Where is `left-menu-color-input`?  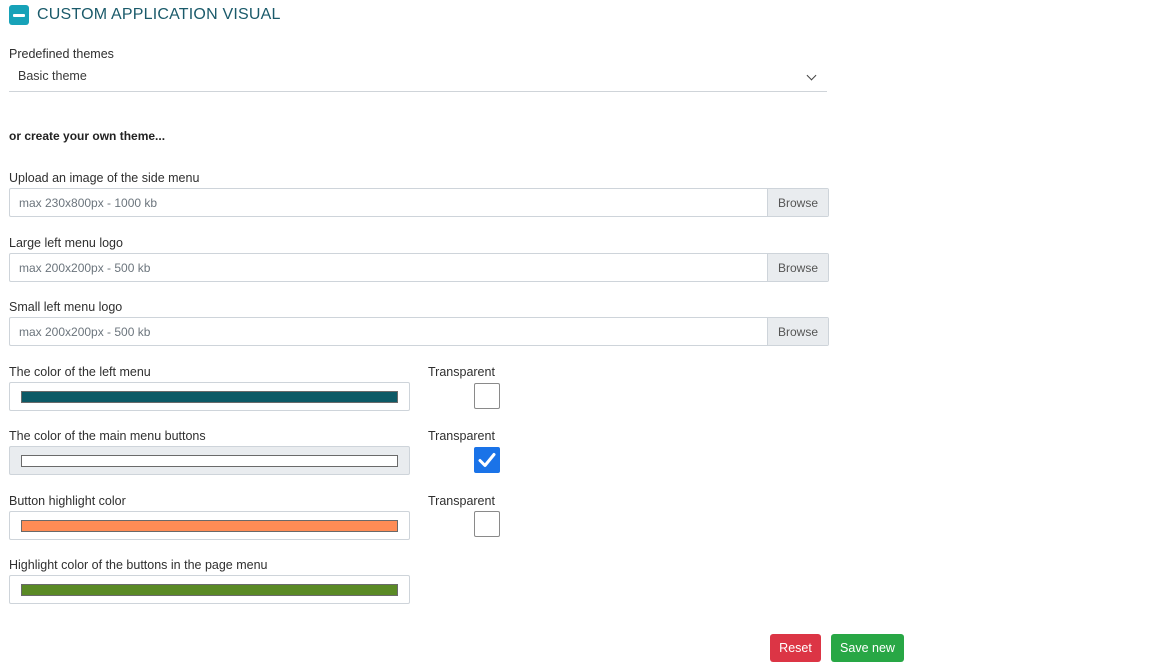 left-menu-color-input is located at coordinates (209, 396).